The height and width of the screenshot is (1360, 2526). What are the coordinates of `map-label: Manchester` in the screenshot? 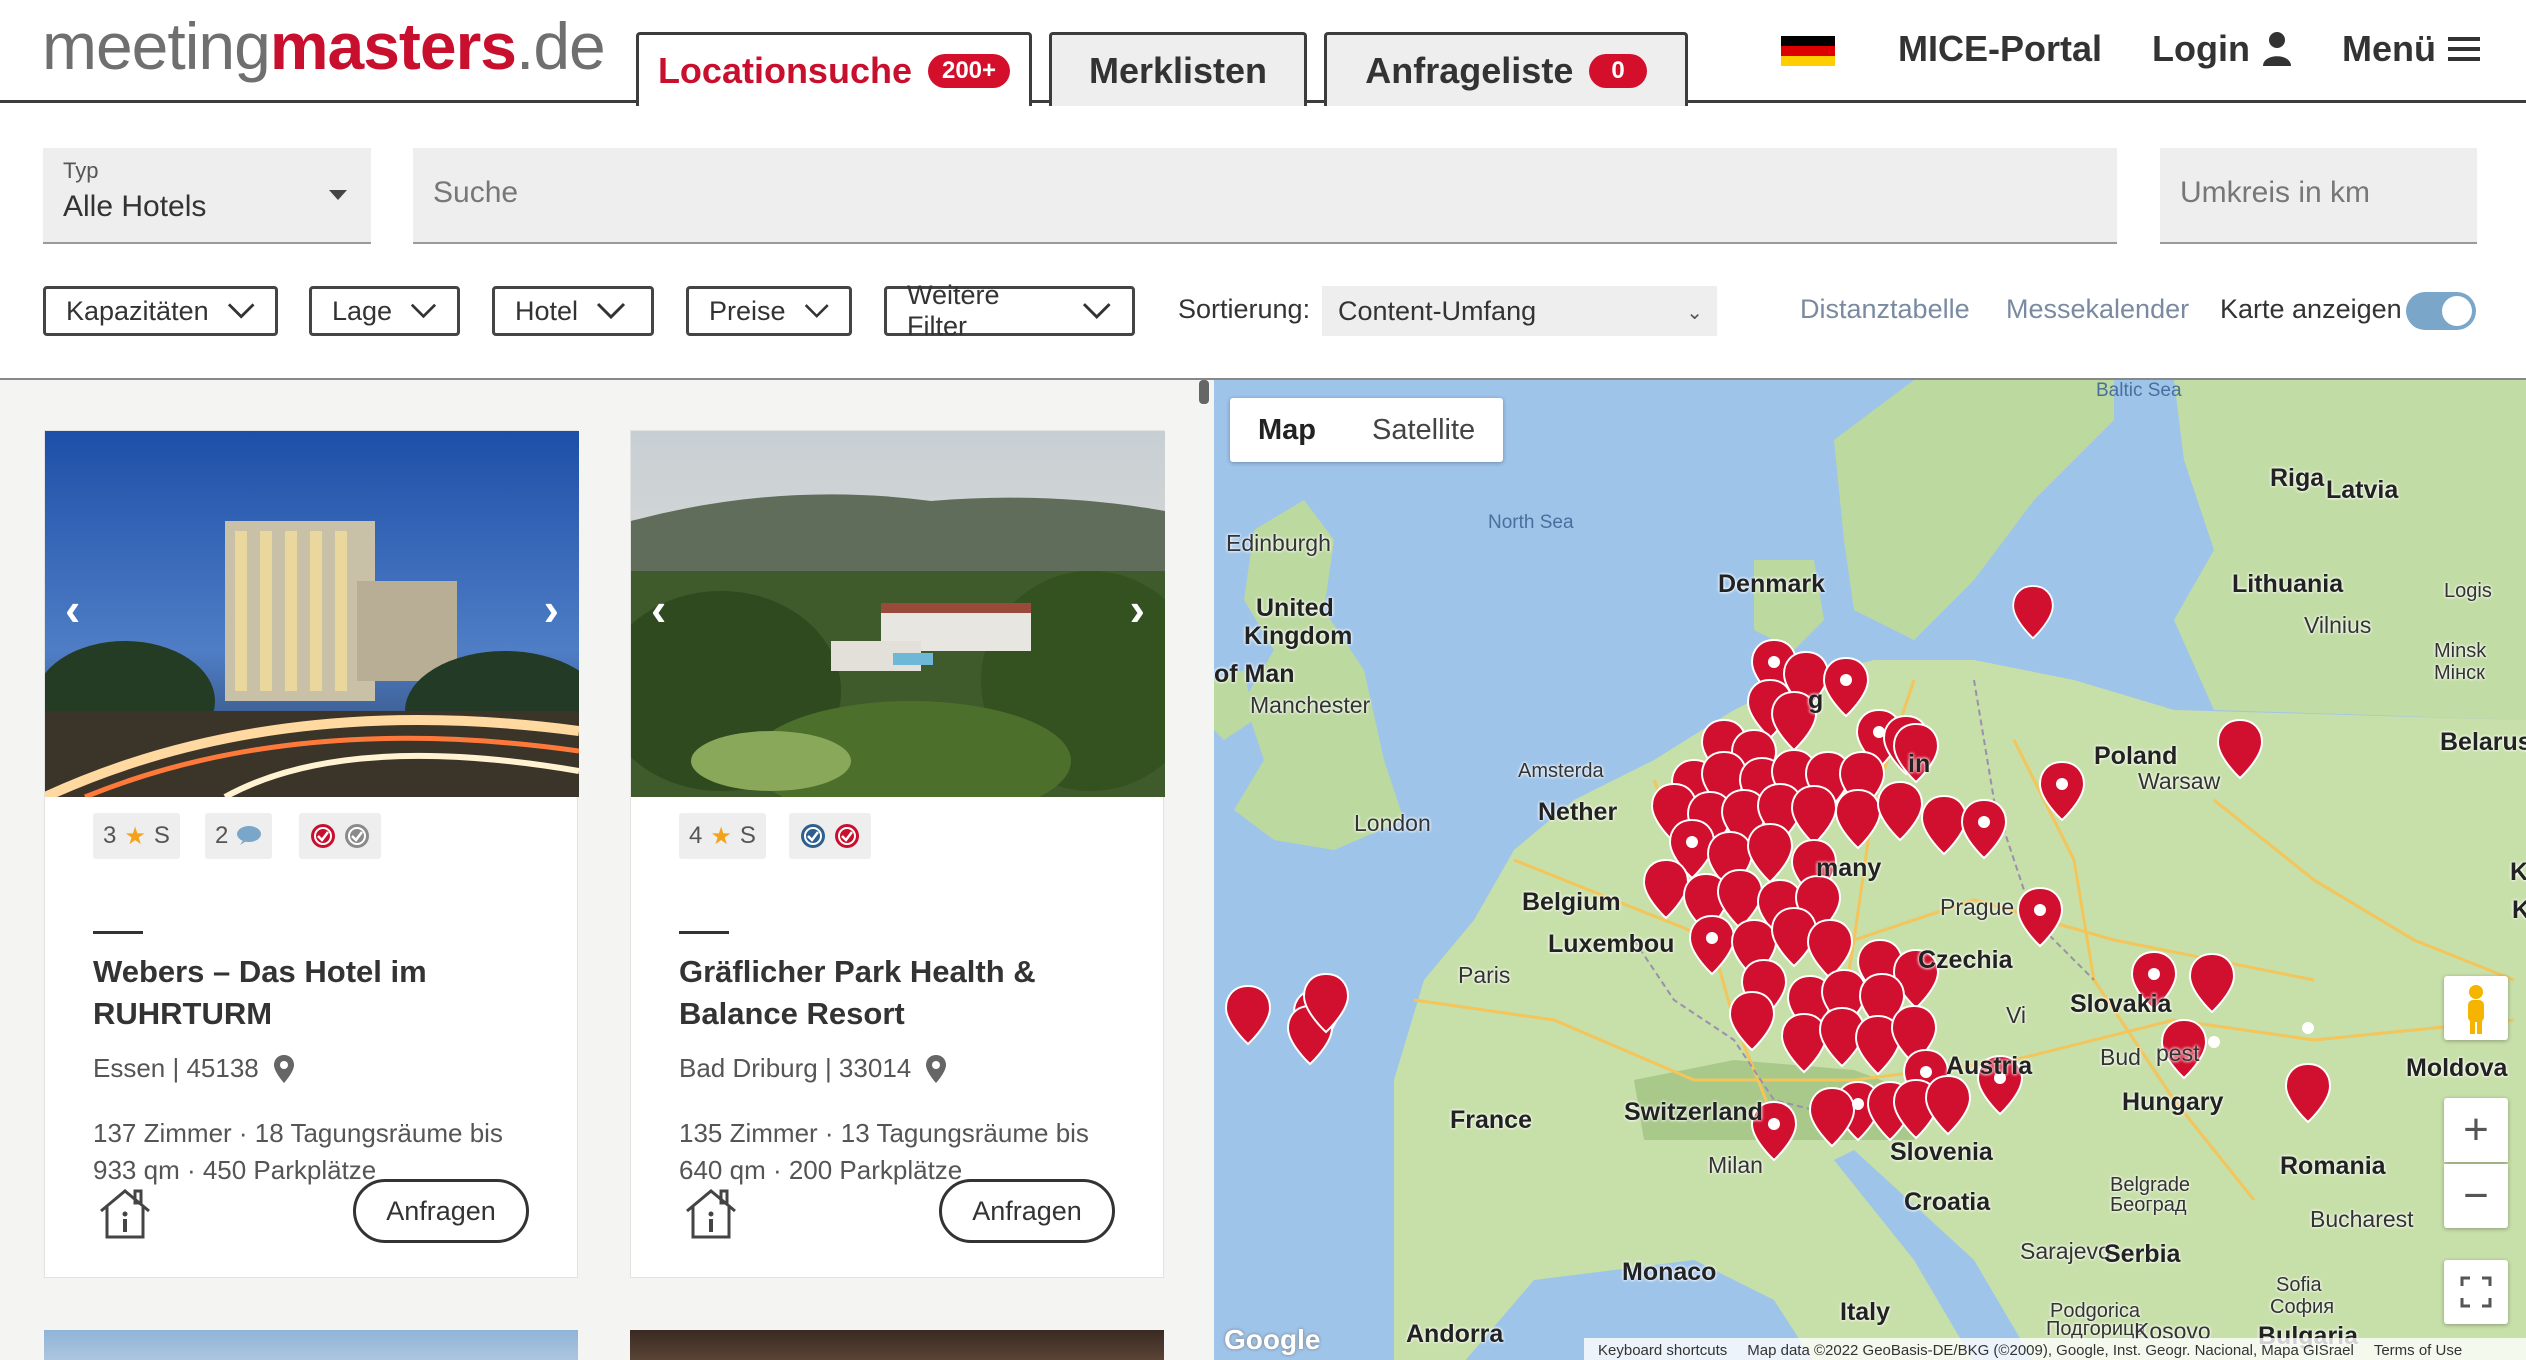 It's located at (1310, 705).